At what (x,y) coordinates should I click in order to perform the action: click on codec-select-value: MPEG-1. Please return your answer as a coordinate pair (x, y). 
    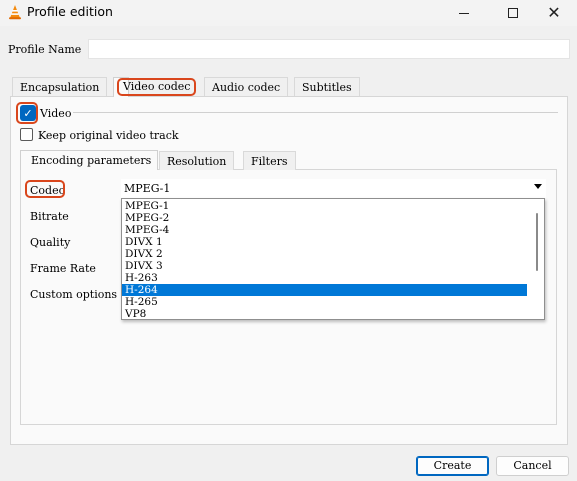
    Looking at the image, I should click on (147, 188).